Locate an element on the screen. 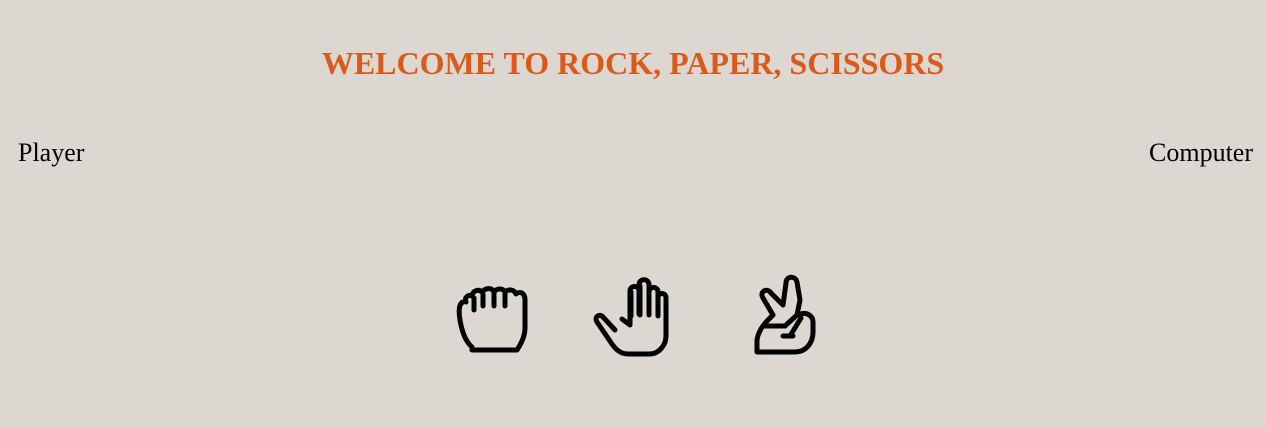 Image resolution: width=1266 pixels, height=428 pixels. peace-sign-hand-icon is located at coordinates (785, 314).